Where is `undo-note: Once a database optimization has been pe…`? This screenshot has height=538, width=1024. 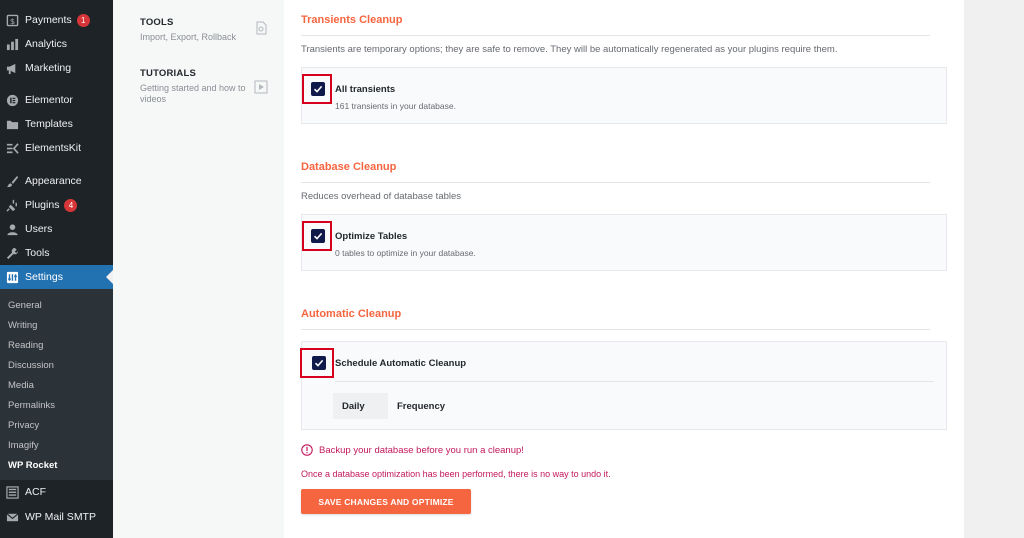 undo-note: Once a database optimization has been pe… is located at coordinates (456, 474).